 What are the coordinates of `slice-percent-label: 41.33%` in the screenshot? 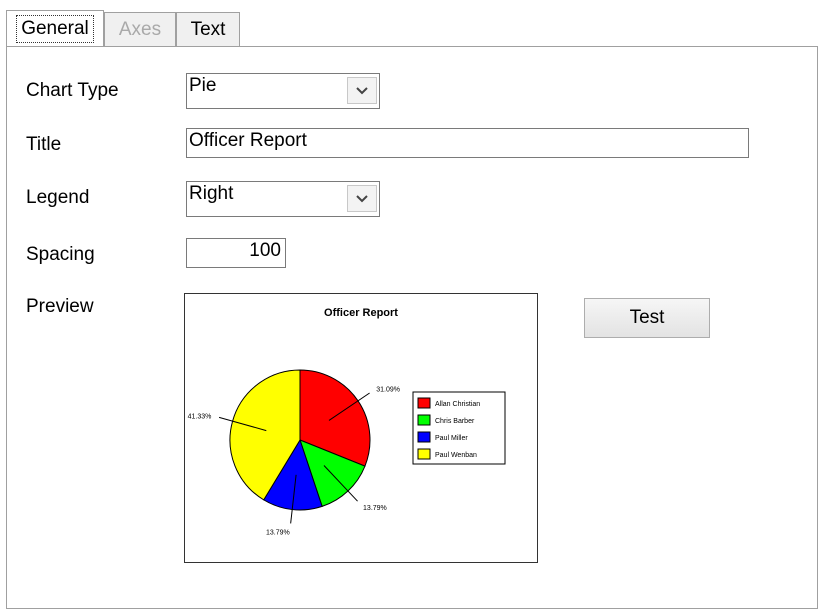 It's located at (200, 416).